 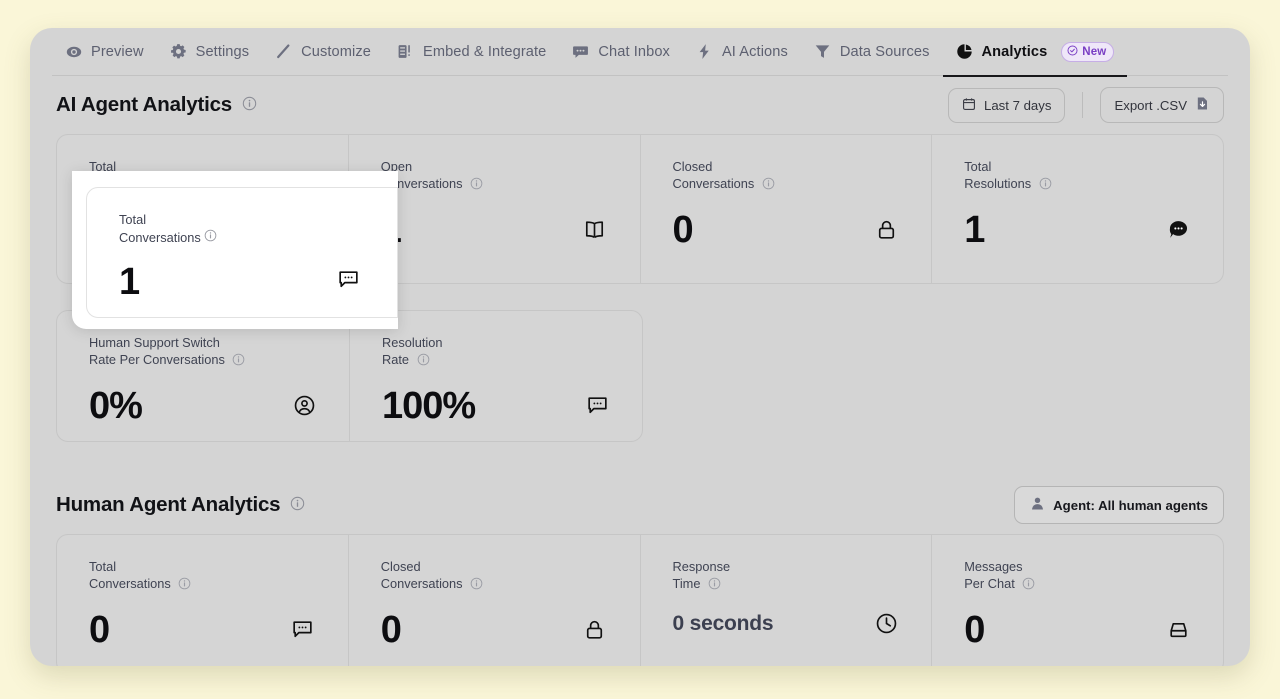 What do you see at coordinates (1014, 51) in the screenshot?
I see `tab-label: Analytics` at bounding box center [1014, 51].